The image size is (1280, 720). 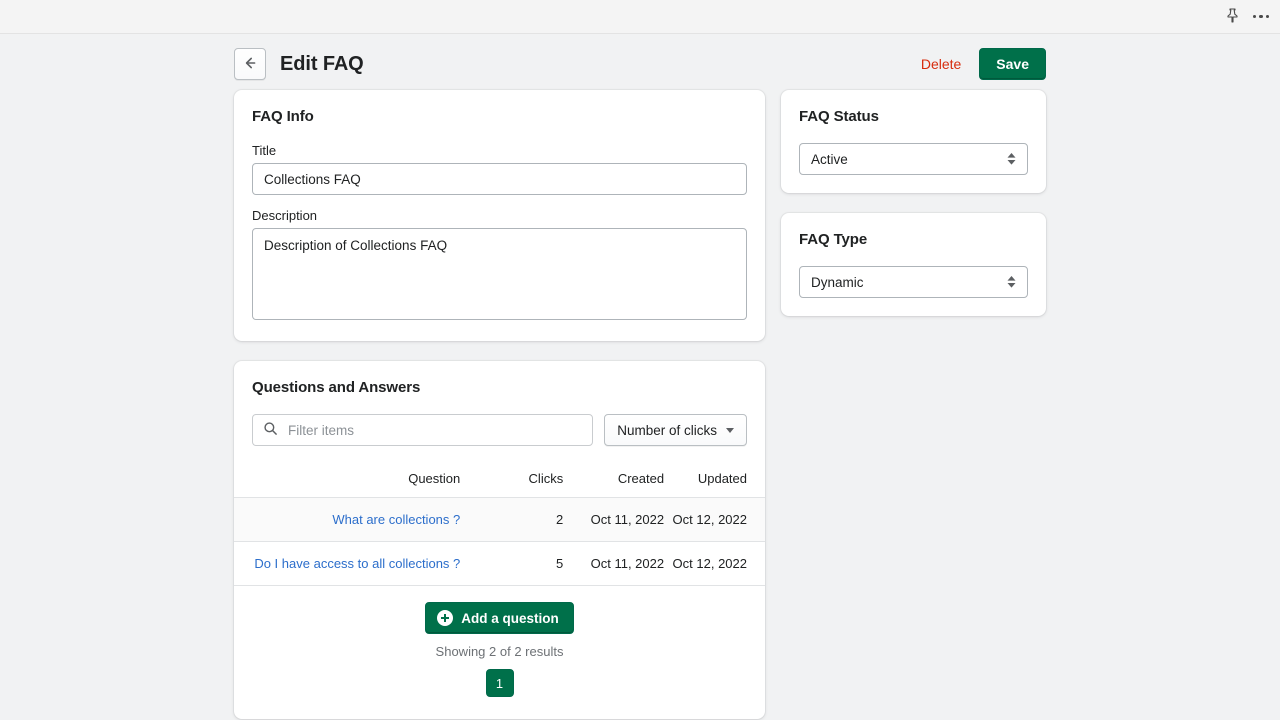 I want to click on questions-answers-title: Questions and Answers, so click(x=336, y=387).